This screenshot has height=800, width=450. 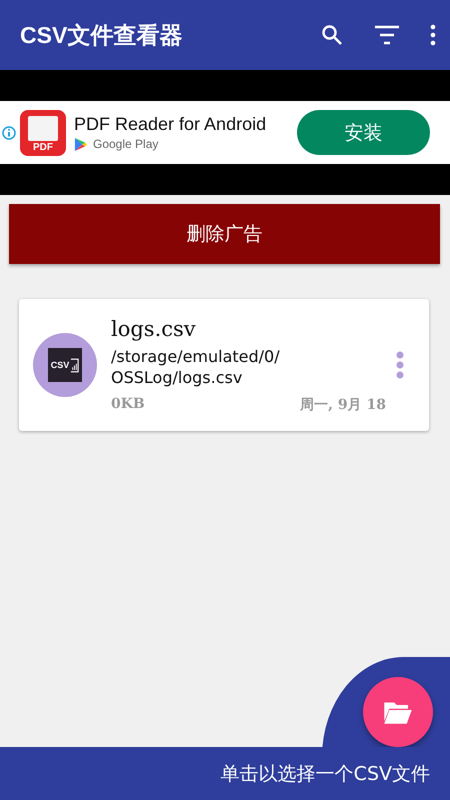 I want to click on install-button: 安装, so click(x=363, y=132).